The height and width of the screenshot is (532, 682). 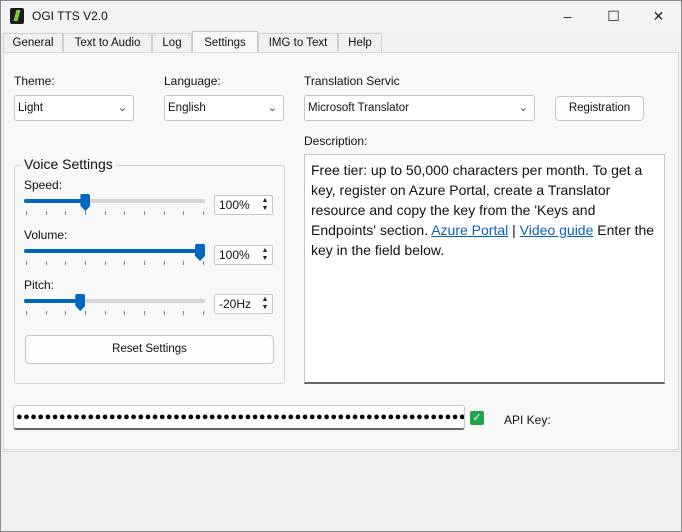 What do you see at coordinates (225, 42) in the screenshot?
I see `tab-settings: Settings` at bounding box center [225, 42].